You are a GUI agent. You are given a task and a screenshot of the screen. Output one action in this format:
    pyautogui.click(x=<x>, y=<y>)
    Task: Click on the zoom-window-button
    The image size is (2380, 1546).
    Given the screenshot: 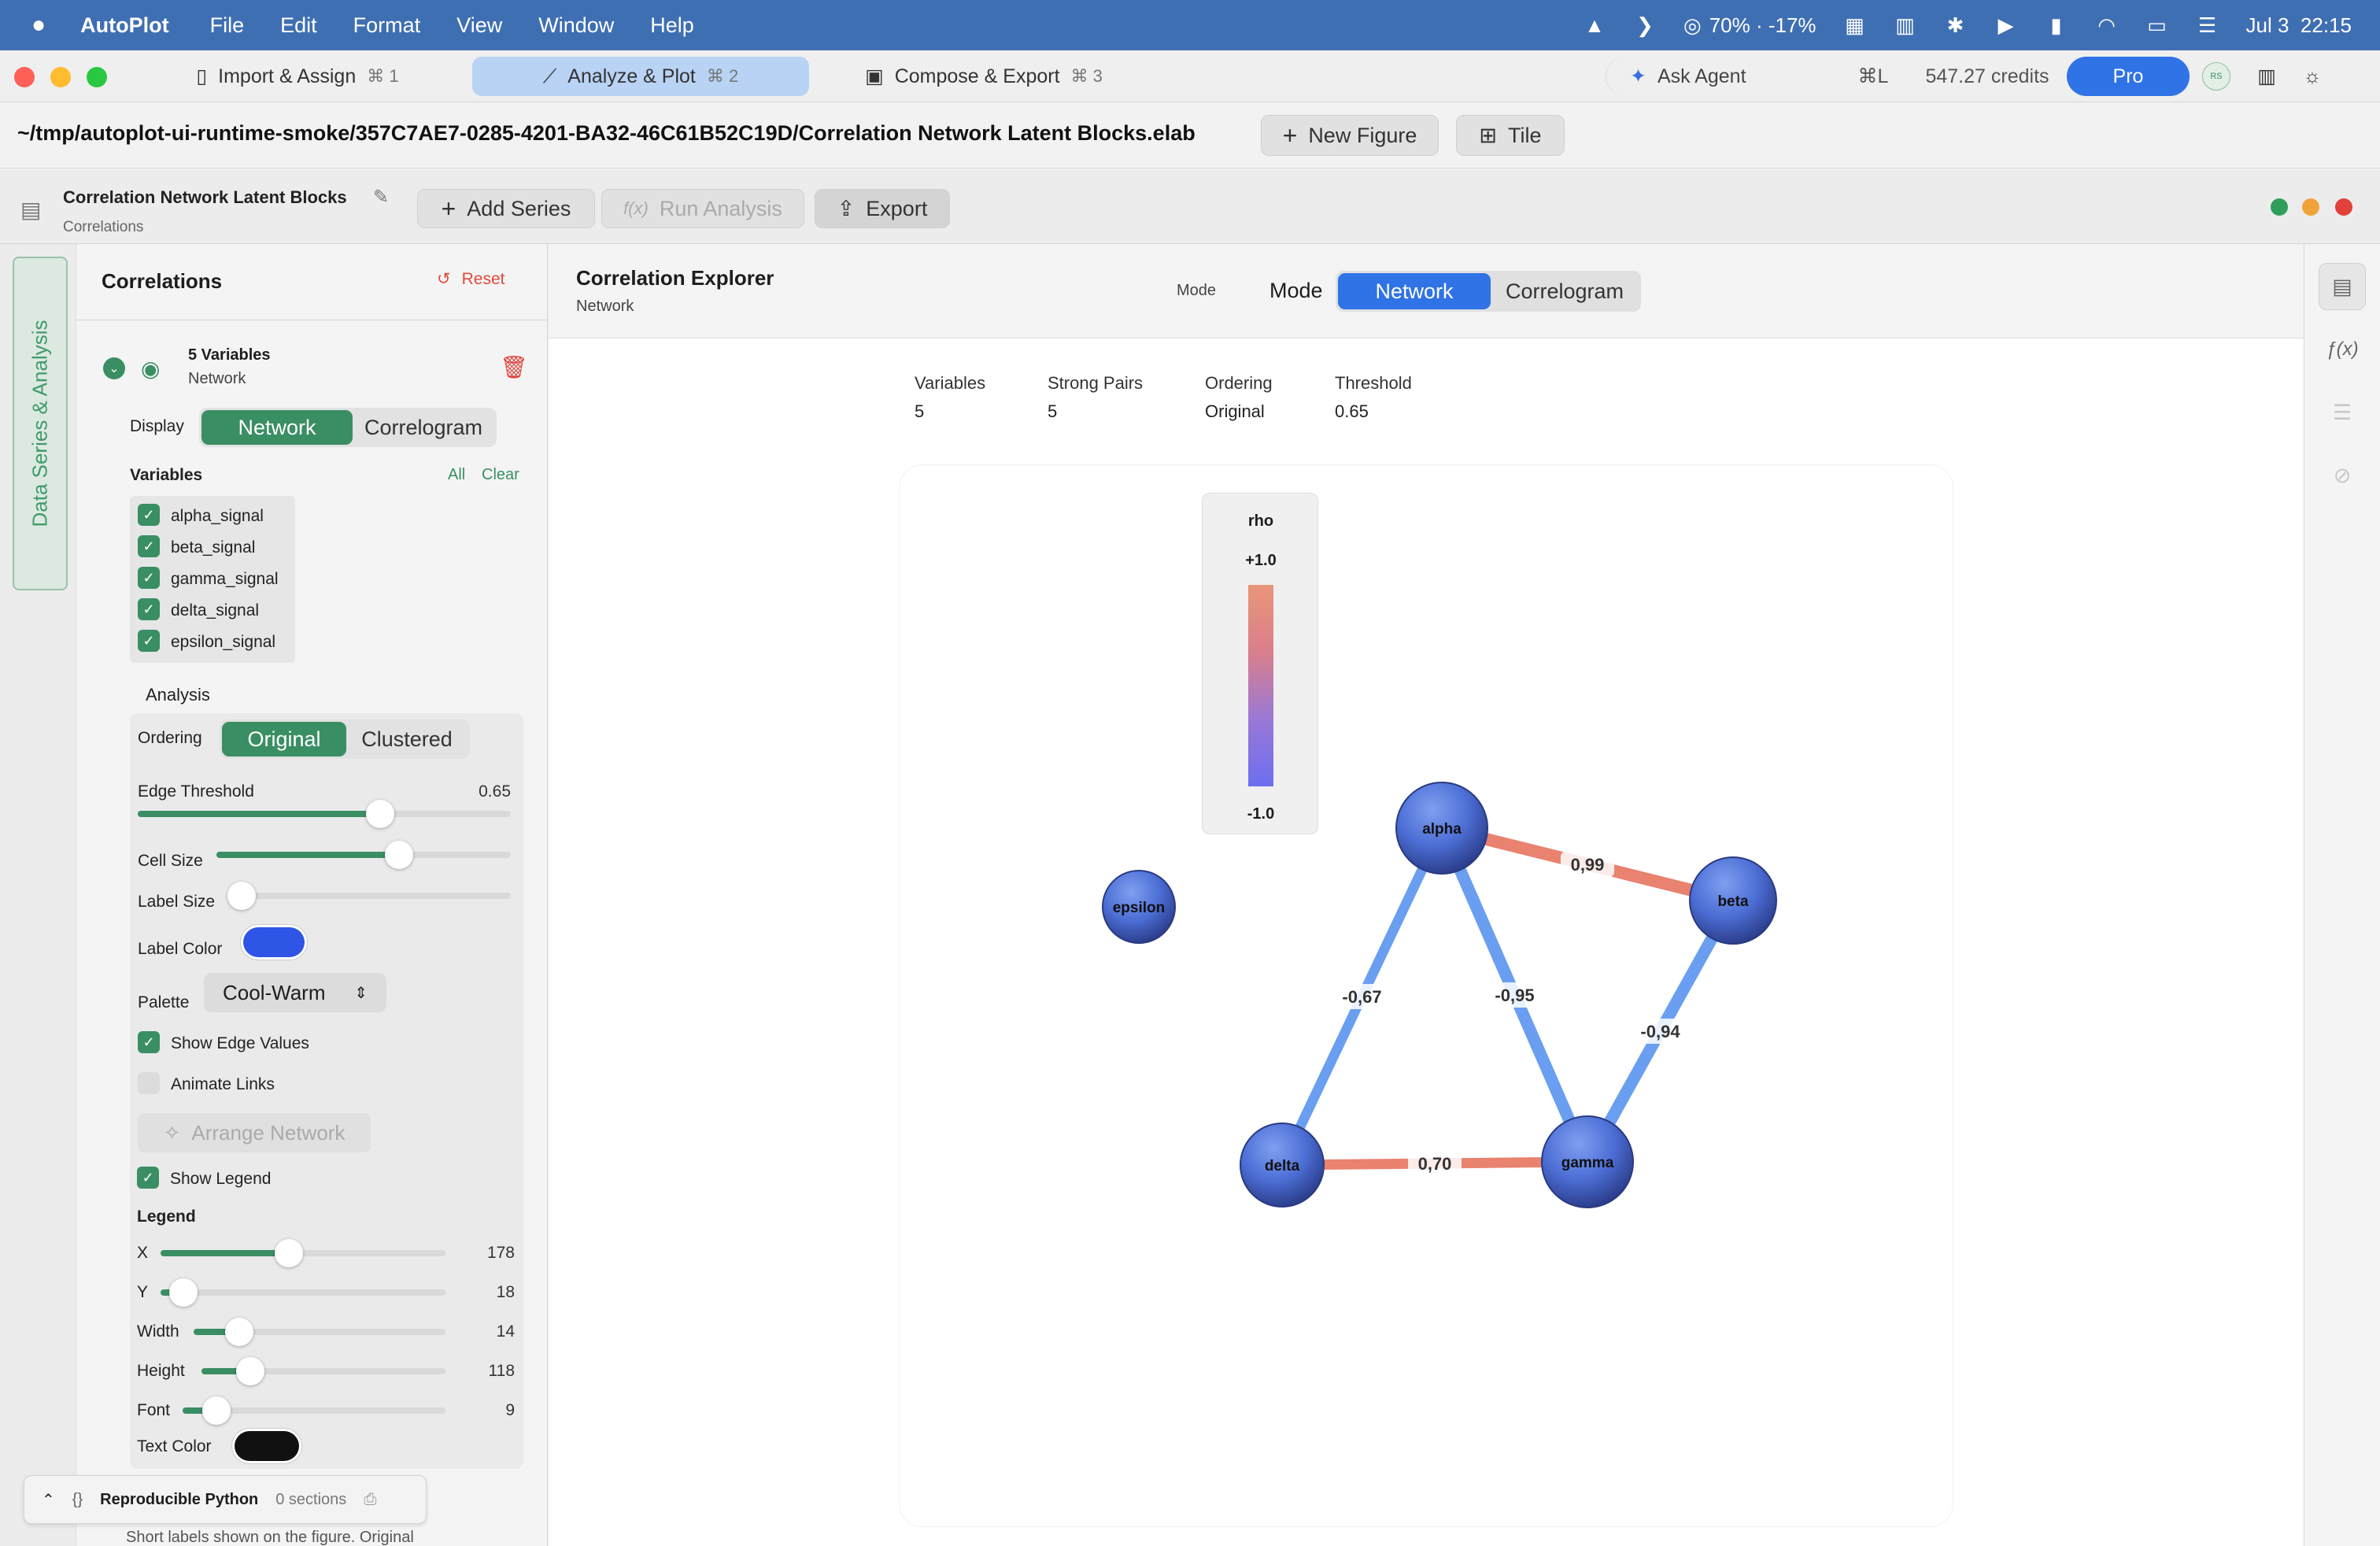 What is the action you would take?
    pyautogui.click(x=97, y=77)
    